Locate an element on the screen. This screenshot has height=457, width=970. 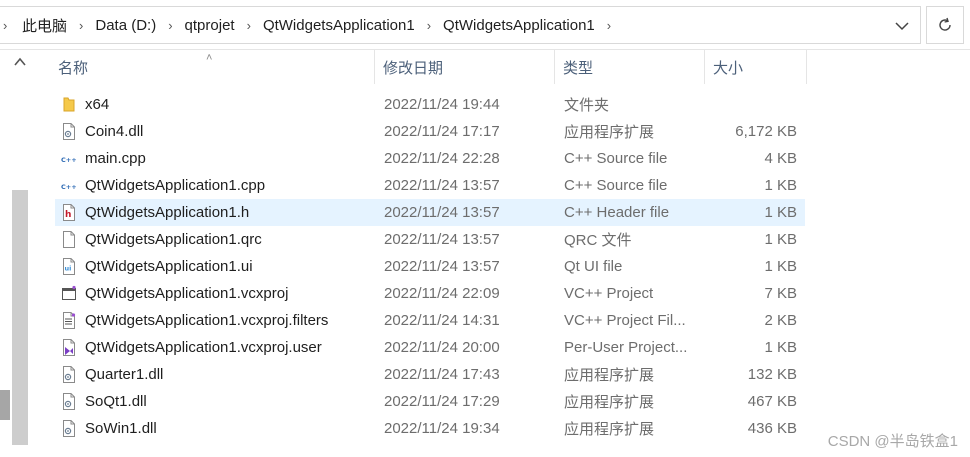
watermark: CSDN @半岛铁盒1 is located at coordinates (892, 441).